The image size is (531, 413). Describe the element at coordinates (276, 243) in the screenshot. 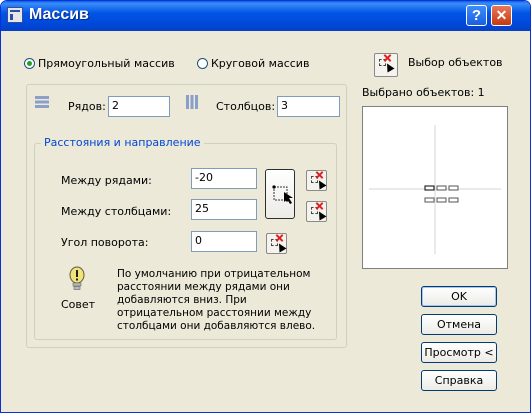

I see `pick-angle-button` at that location.